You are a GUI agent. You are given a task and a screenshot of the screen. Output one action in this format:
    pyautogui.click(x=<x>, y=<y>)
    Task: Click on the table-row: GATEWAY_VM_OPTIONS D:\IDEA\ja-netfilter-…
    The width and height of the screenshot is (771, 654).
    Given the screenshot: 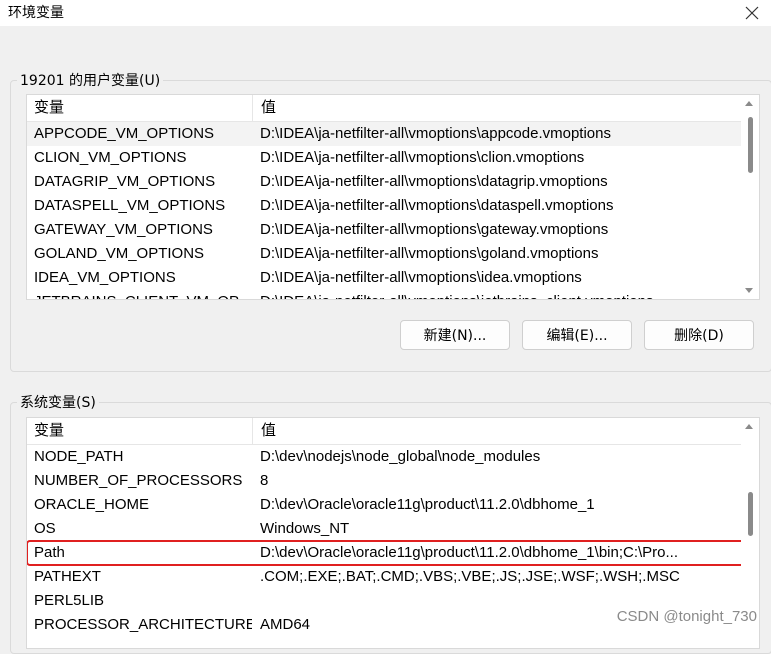 What is the action you would take?
    pyautogui.click(x=393, y=230)
    